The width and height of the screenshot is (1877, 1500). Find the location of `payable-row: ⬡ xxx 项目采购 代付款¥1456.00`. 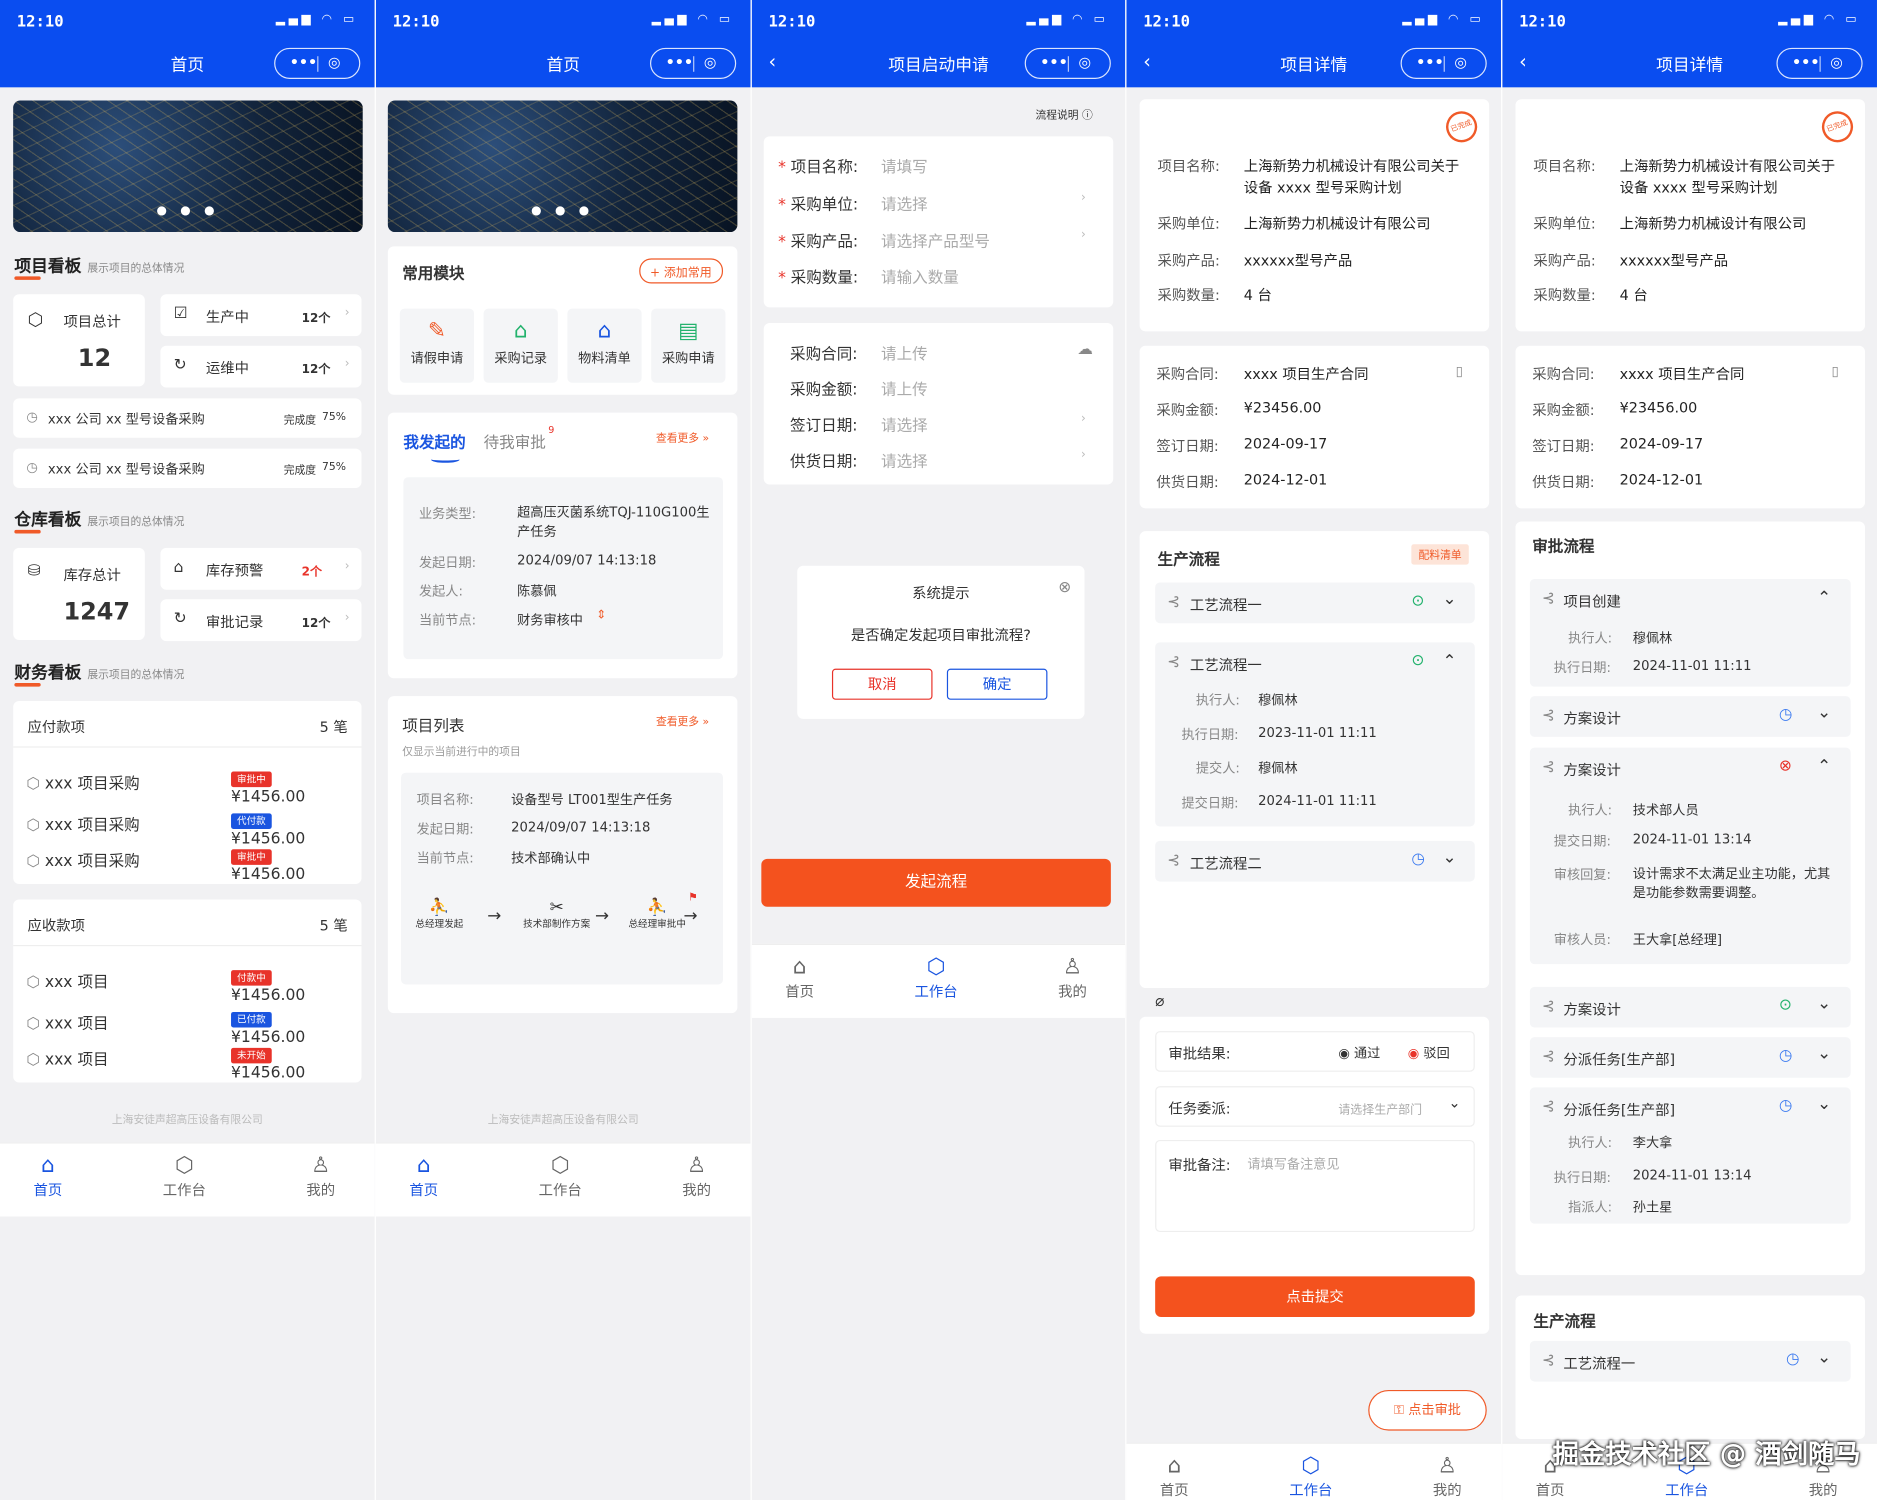

payable-row: ⬡ xxx 项目采购 代付款¥1456.00 is located at coordinates (187, 830).